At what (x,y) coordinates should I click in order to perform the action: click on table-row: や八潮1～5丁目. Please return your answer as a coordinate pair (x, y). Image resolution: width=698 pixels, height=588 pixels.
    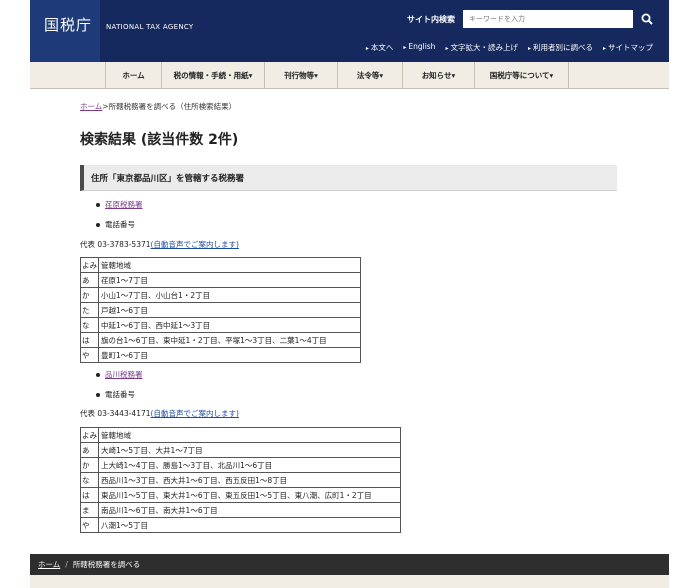
    Looking at the image, I should click on (240, 525).